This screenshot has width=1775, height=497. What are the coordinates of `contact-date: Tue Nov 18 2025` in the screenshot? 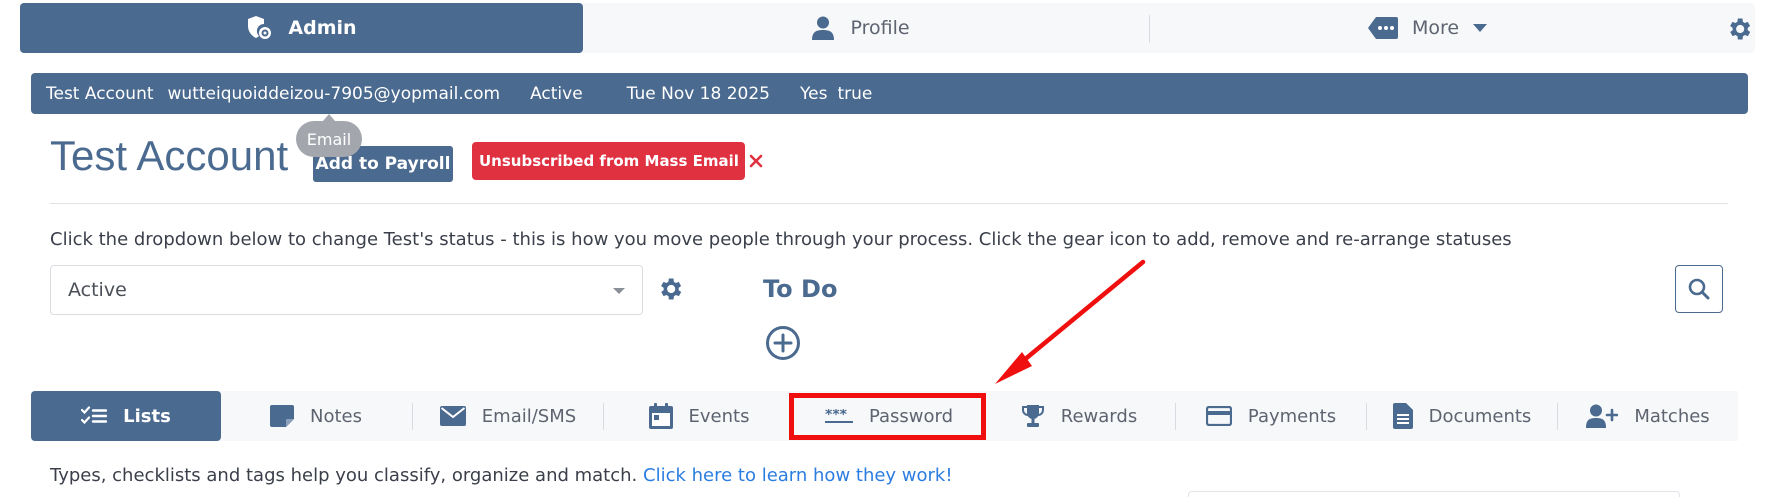 It's located at (698, 93).